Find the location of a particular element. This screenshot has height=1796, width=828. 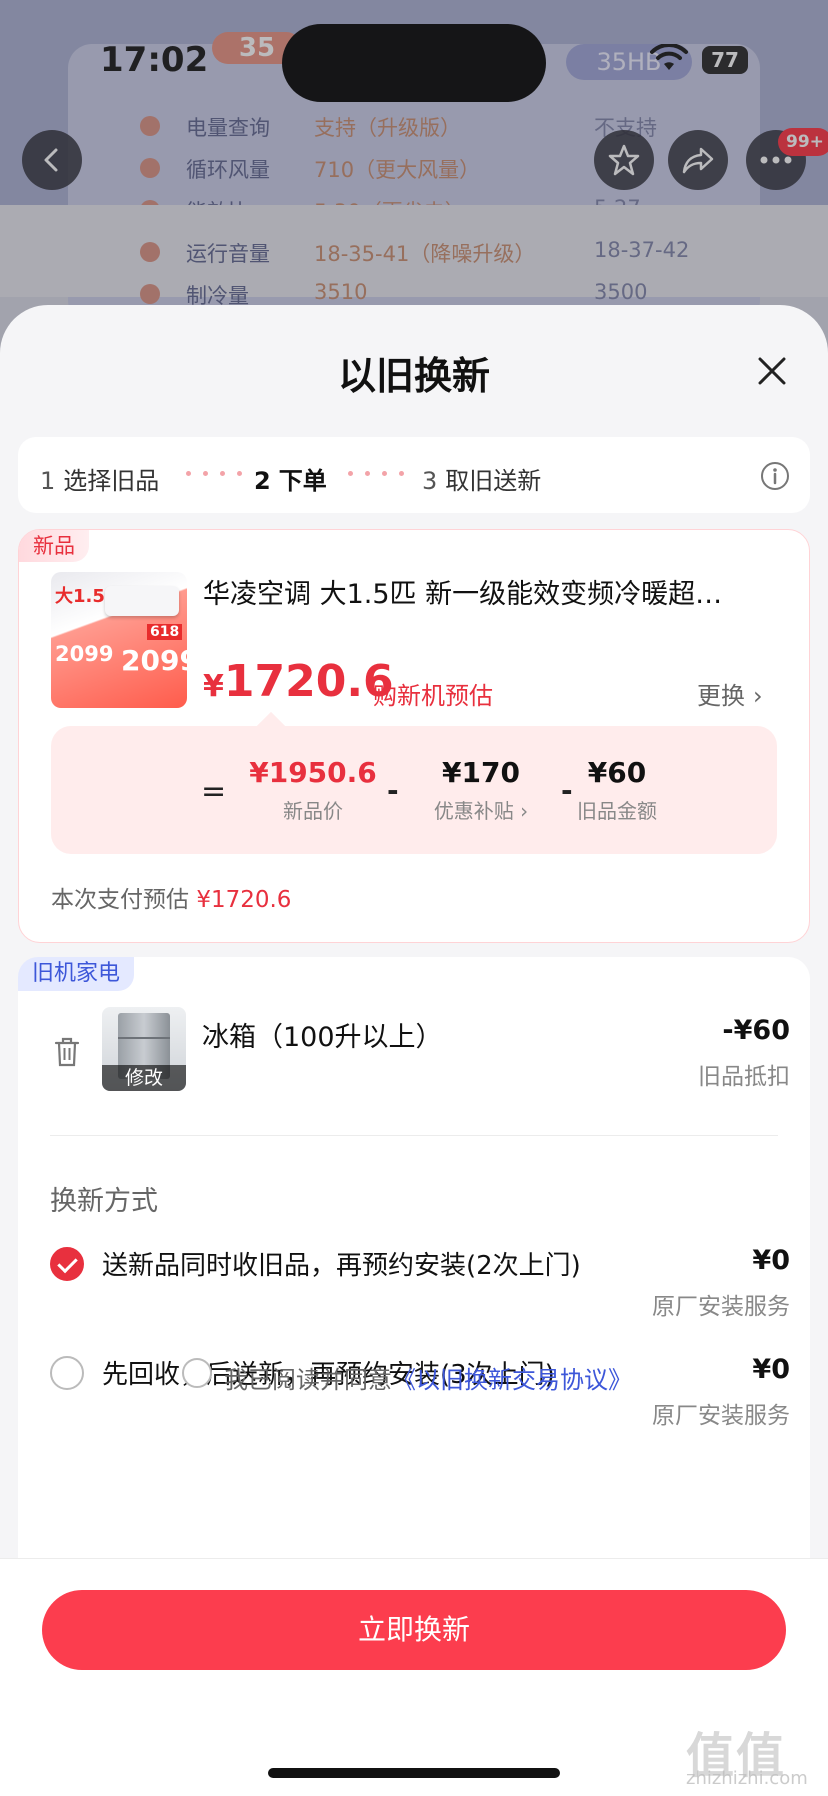

chevron-right-icon: › is located at coordinates (758, 696).